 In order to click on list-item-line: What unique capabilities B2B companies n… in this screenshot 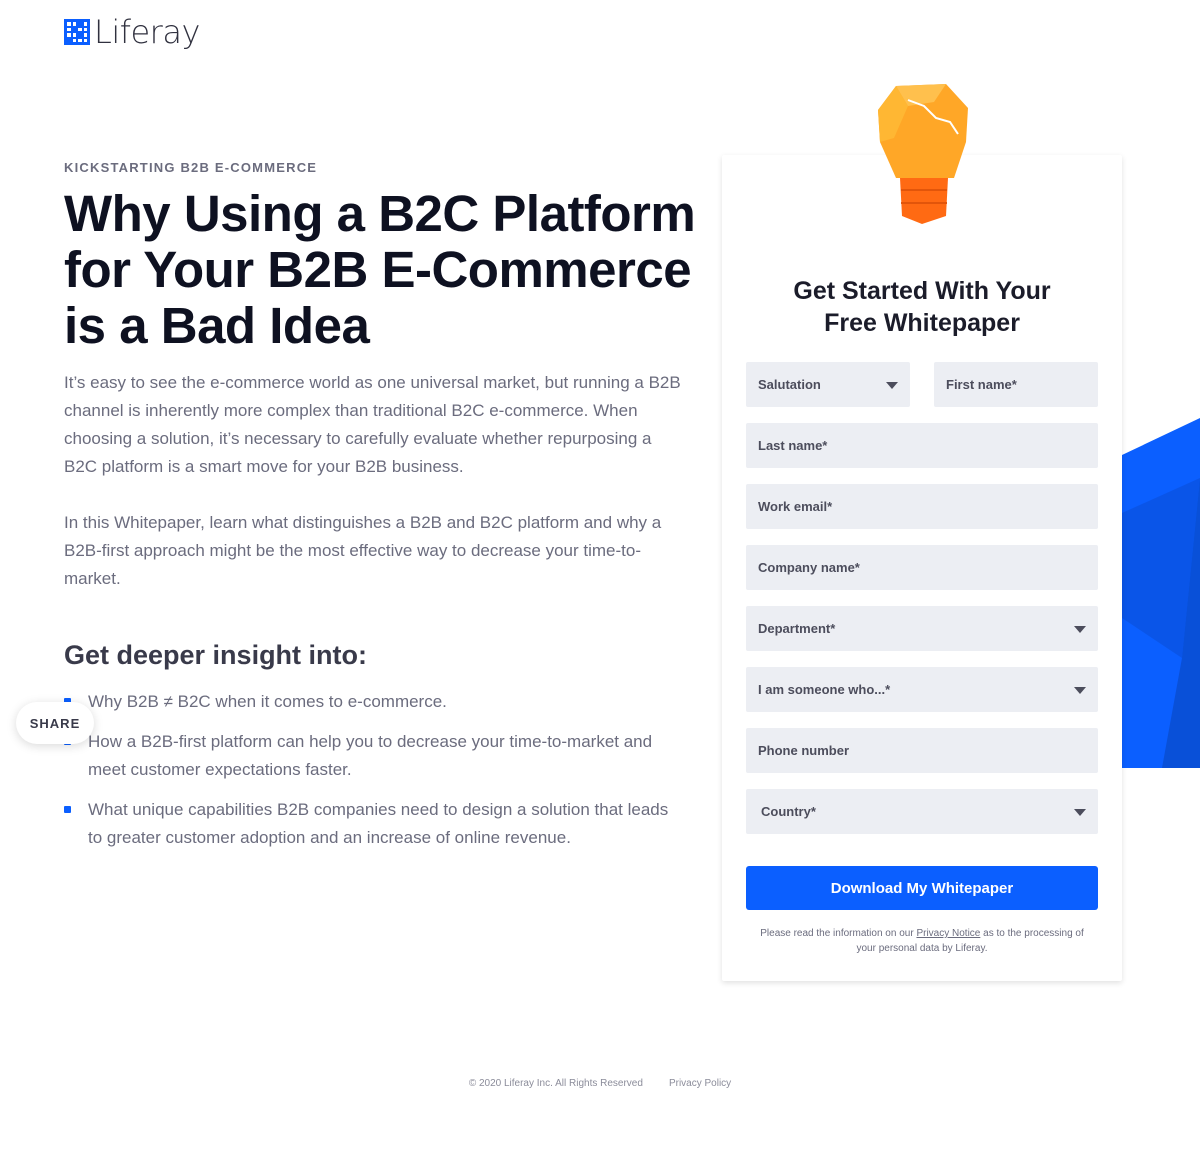, I will do `click(378, 809)`.